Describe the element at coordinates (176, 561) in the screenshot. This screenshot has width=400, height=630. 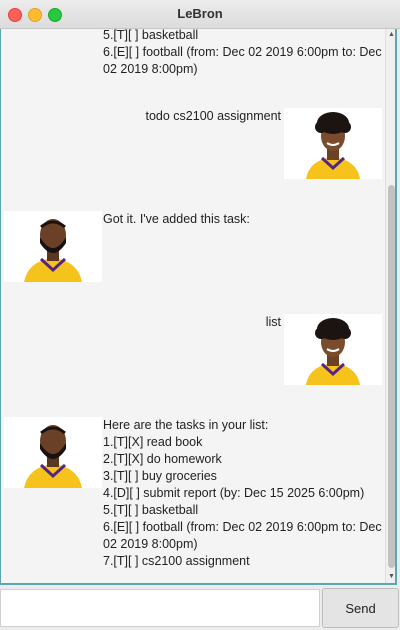
I see `task-list-item: 7.[T][ ] cs2100 assignment` at that location.